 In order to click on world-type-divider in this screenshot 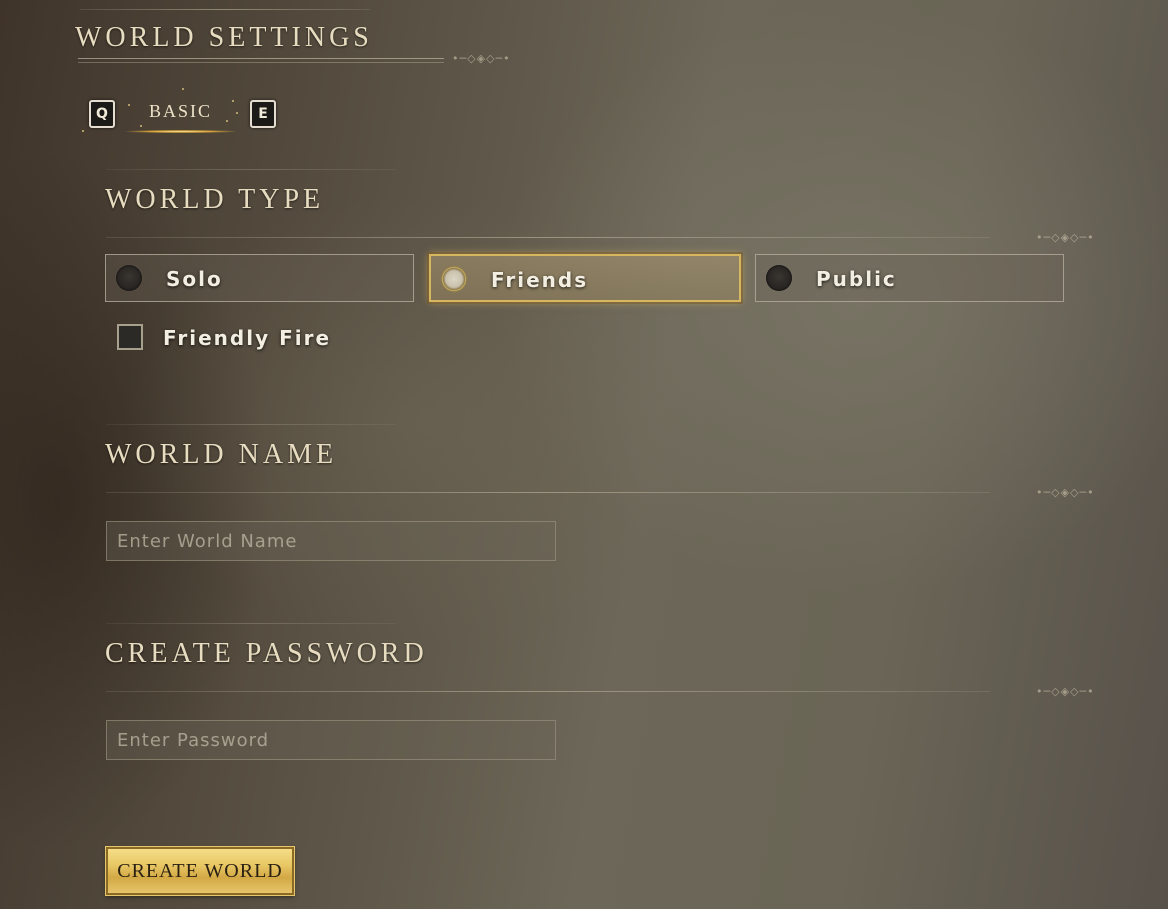, I will do `click(548, 237)`.